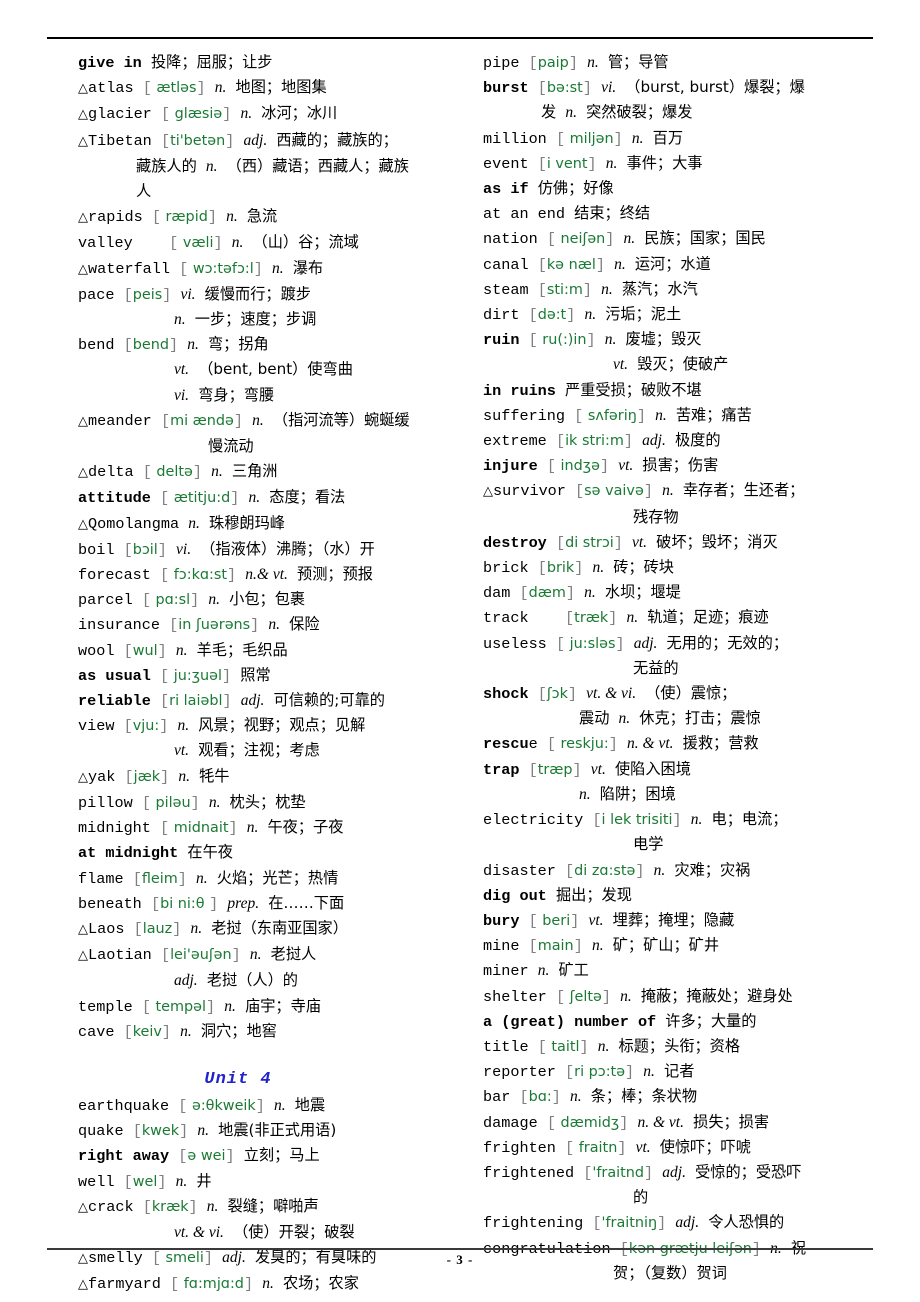 This screenshot has width=920, height=1302. What do you see at coordinates (198, 575) in the screenshot?
I see `entry-phonetic: fɔ:kɑ:st` at bounding box center [198, 575].